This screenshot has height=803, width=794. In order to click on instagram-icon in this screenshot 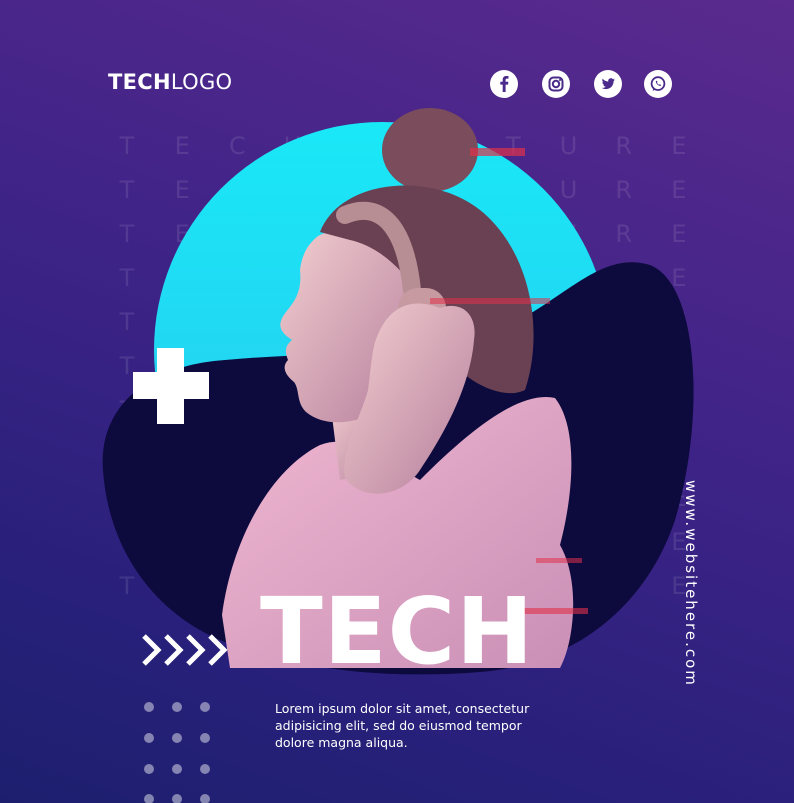, I will do `click(556, 84)`.